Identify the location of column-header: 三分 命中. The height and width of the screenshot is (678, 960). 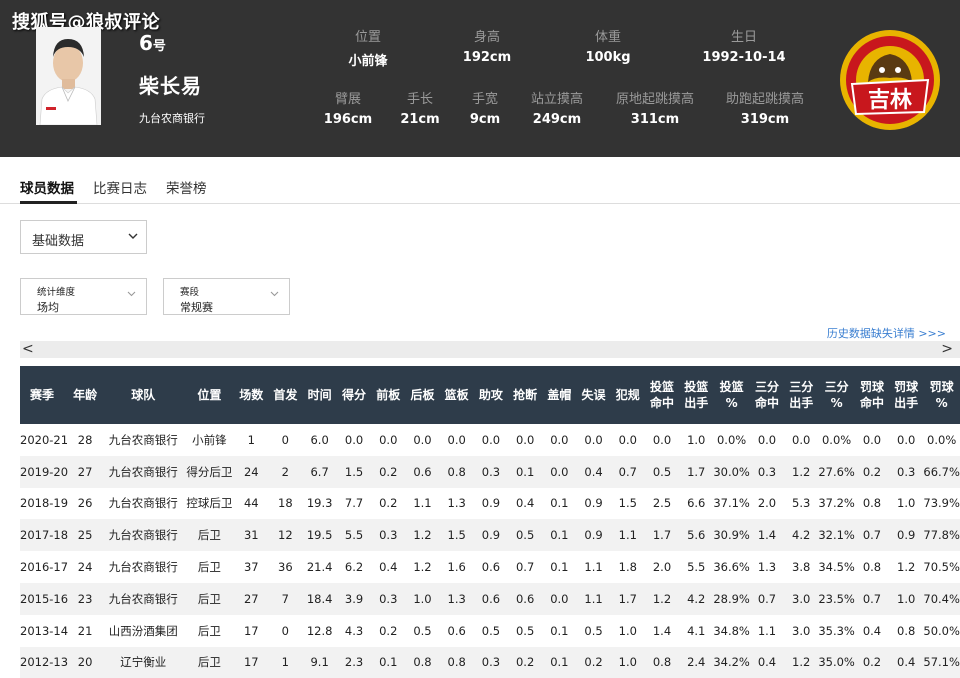
(767, 395).